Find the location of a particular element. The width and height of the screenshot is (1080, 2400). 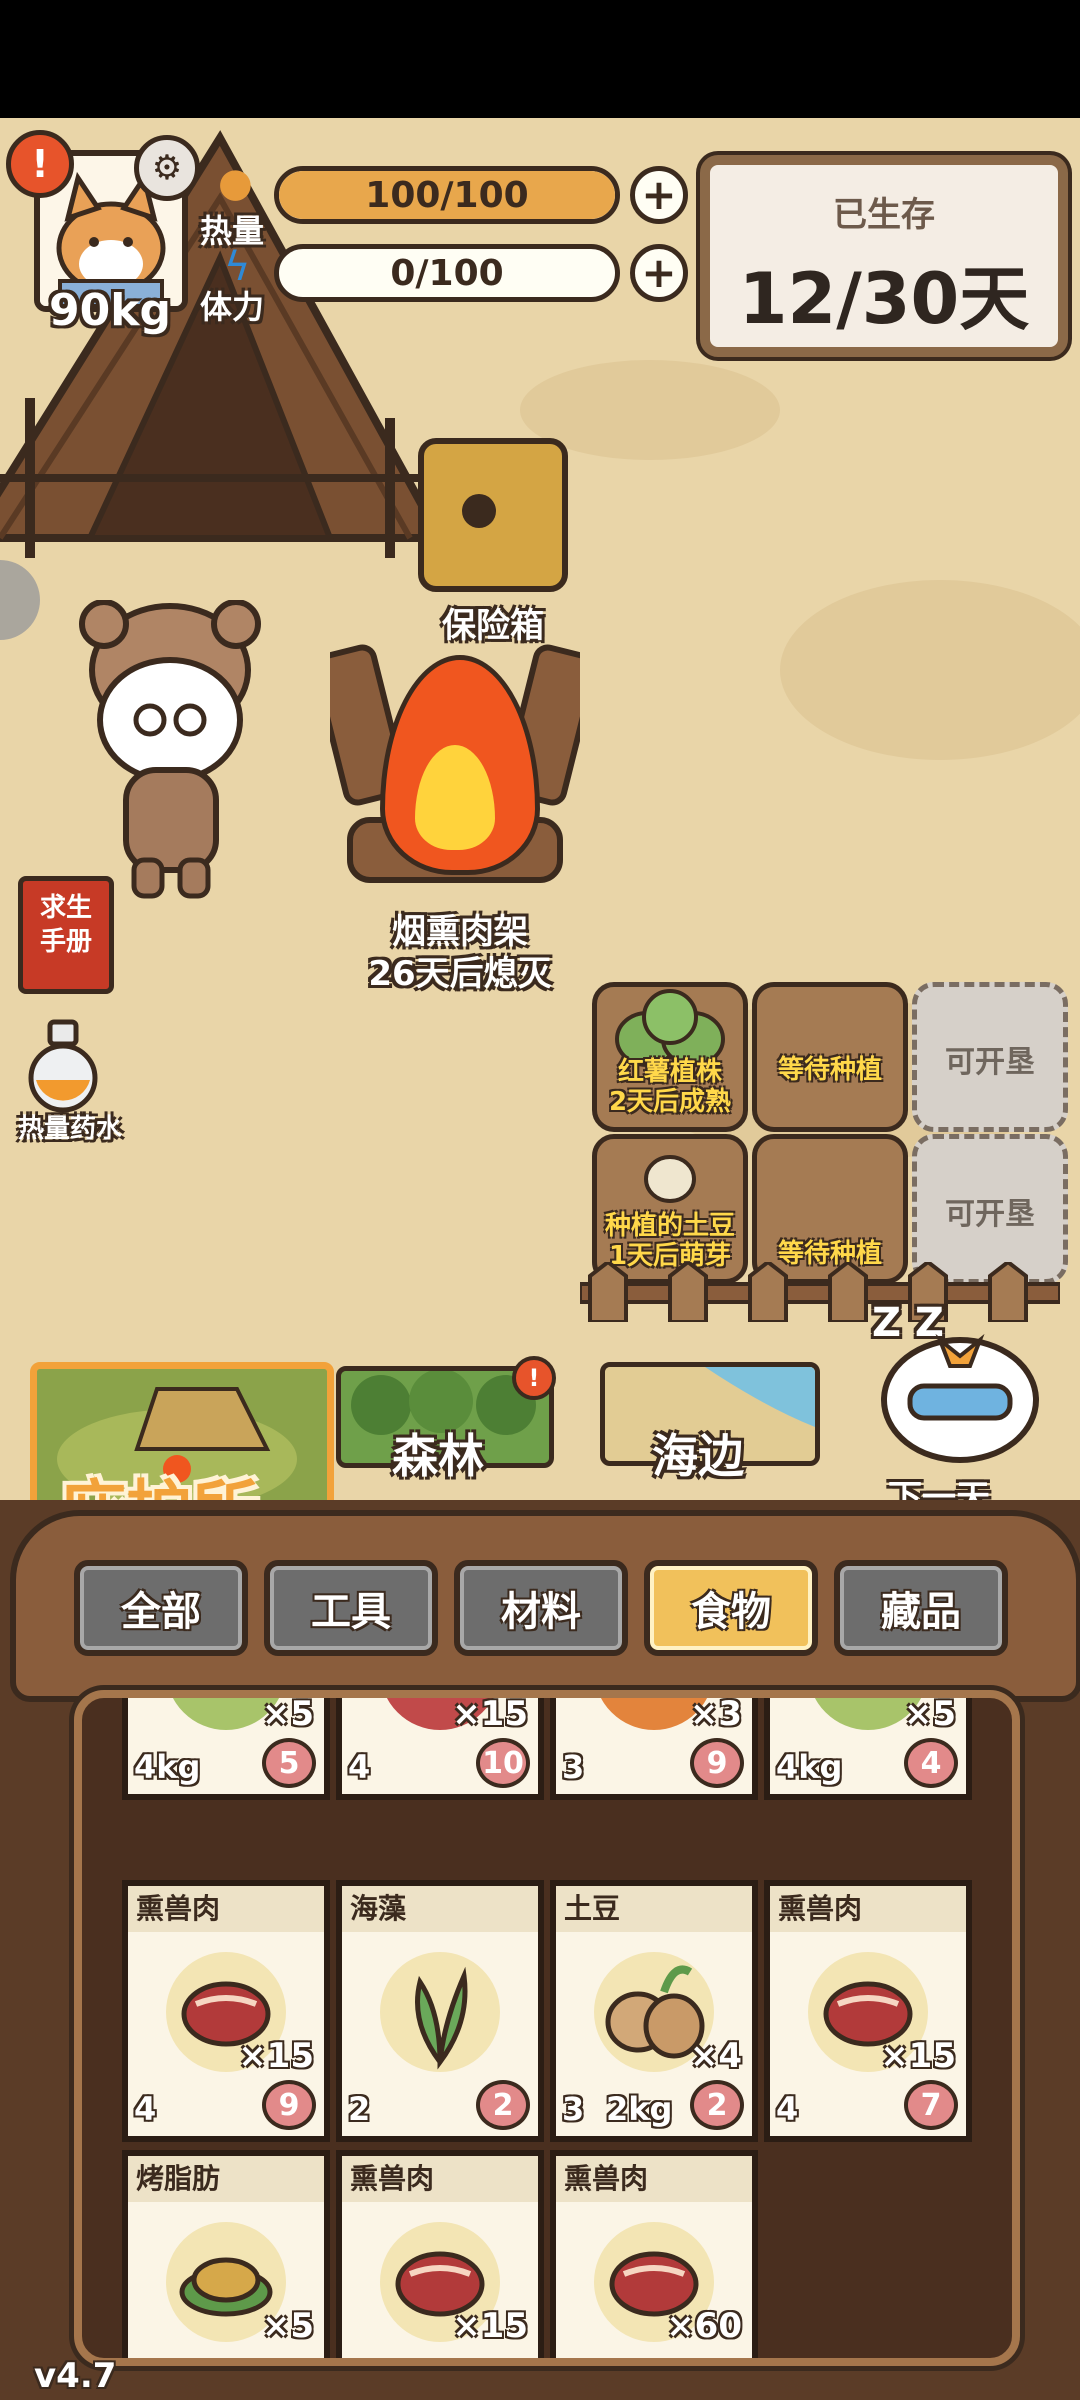

inventory-item: 熏兽肉 ×60 is located at coordinates (654, 2254).